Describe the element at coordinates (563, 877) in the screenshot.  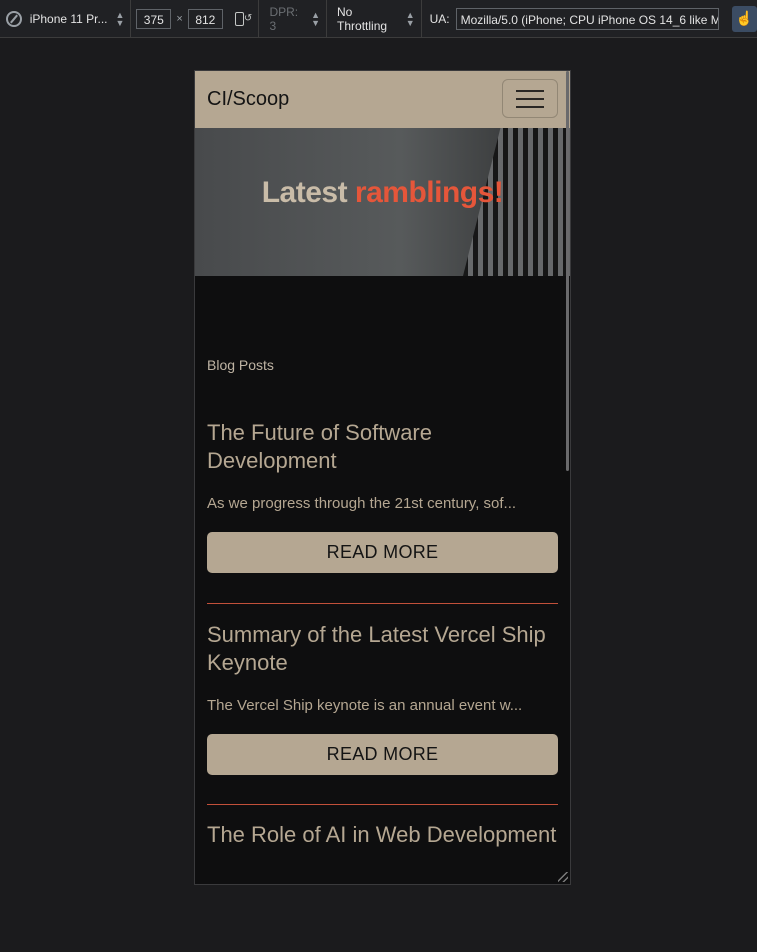
I see `resize-handle` at that location.